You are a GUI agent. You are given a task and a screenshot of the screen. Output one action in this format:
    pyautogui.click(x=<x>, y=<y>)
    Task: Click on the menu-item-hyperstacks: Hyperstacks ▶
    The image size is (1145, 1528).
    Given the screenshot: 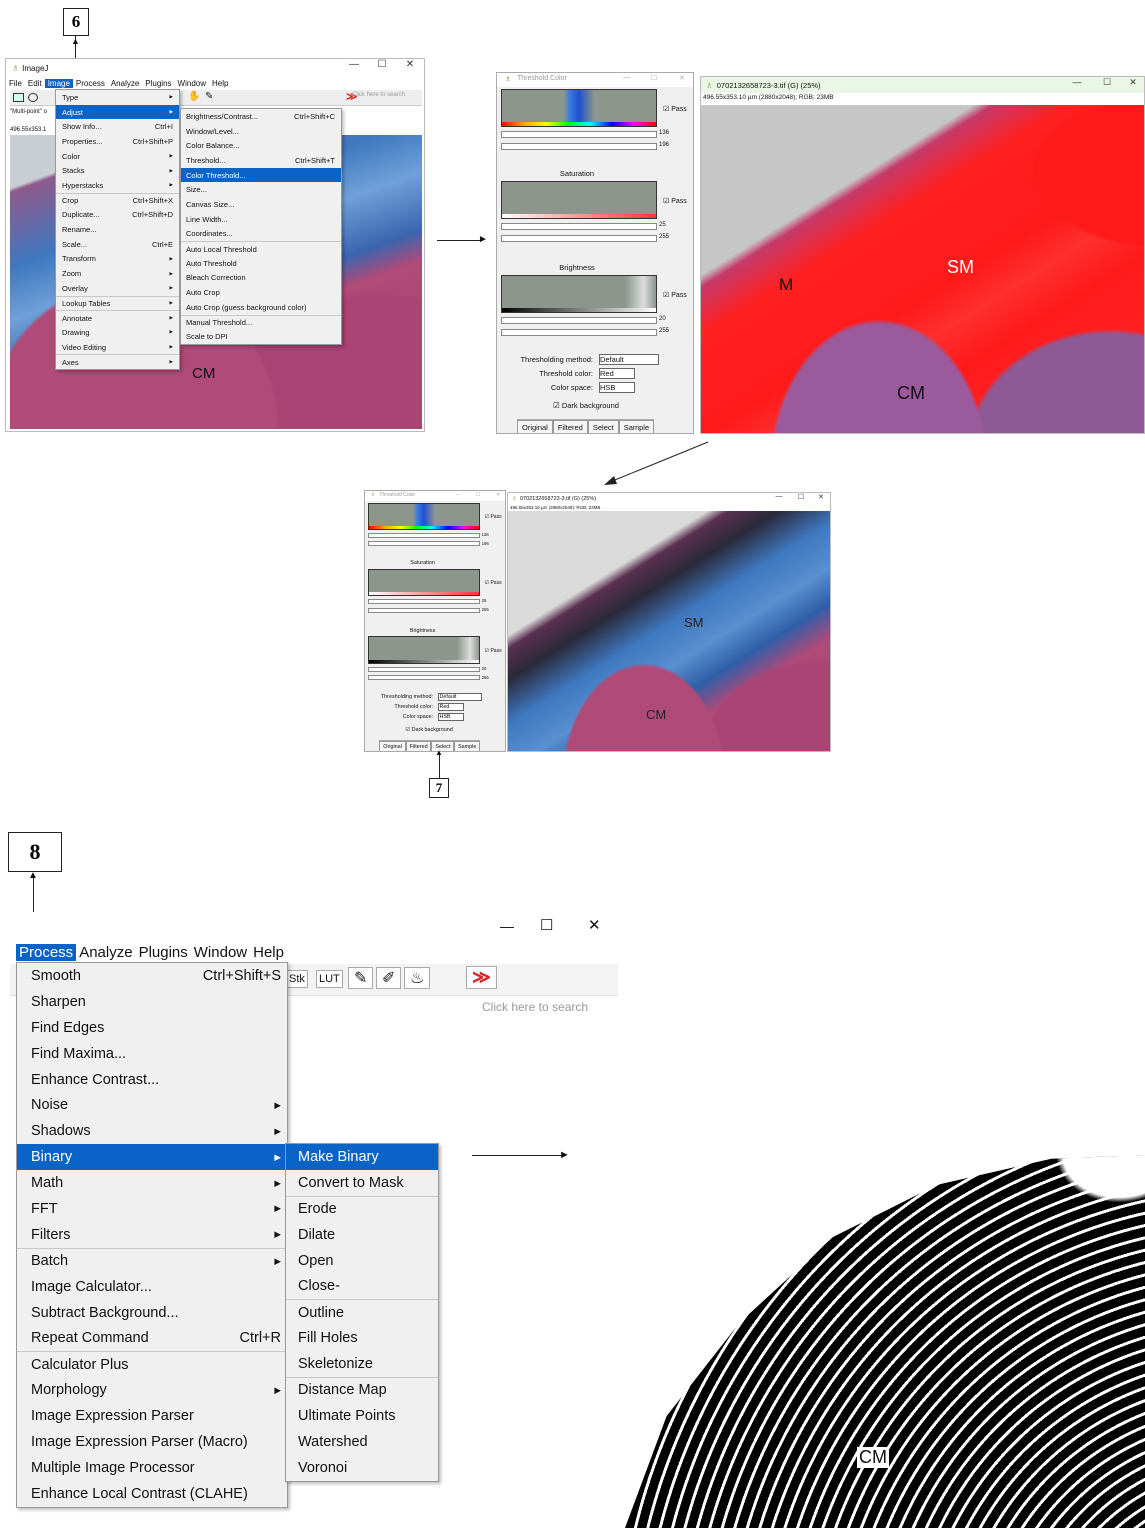 What is the action you would take?
    pyautogui.click(x=117, y=185)
    